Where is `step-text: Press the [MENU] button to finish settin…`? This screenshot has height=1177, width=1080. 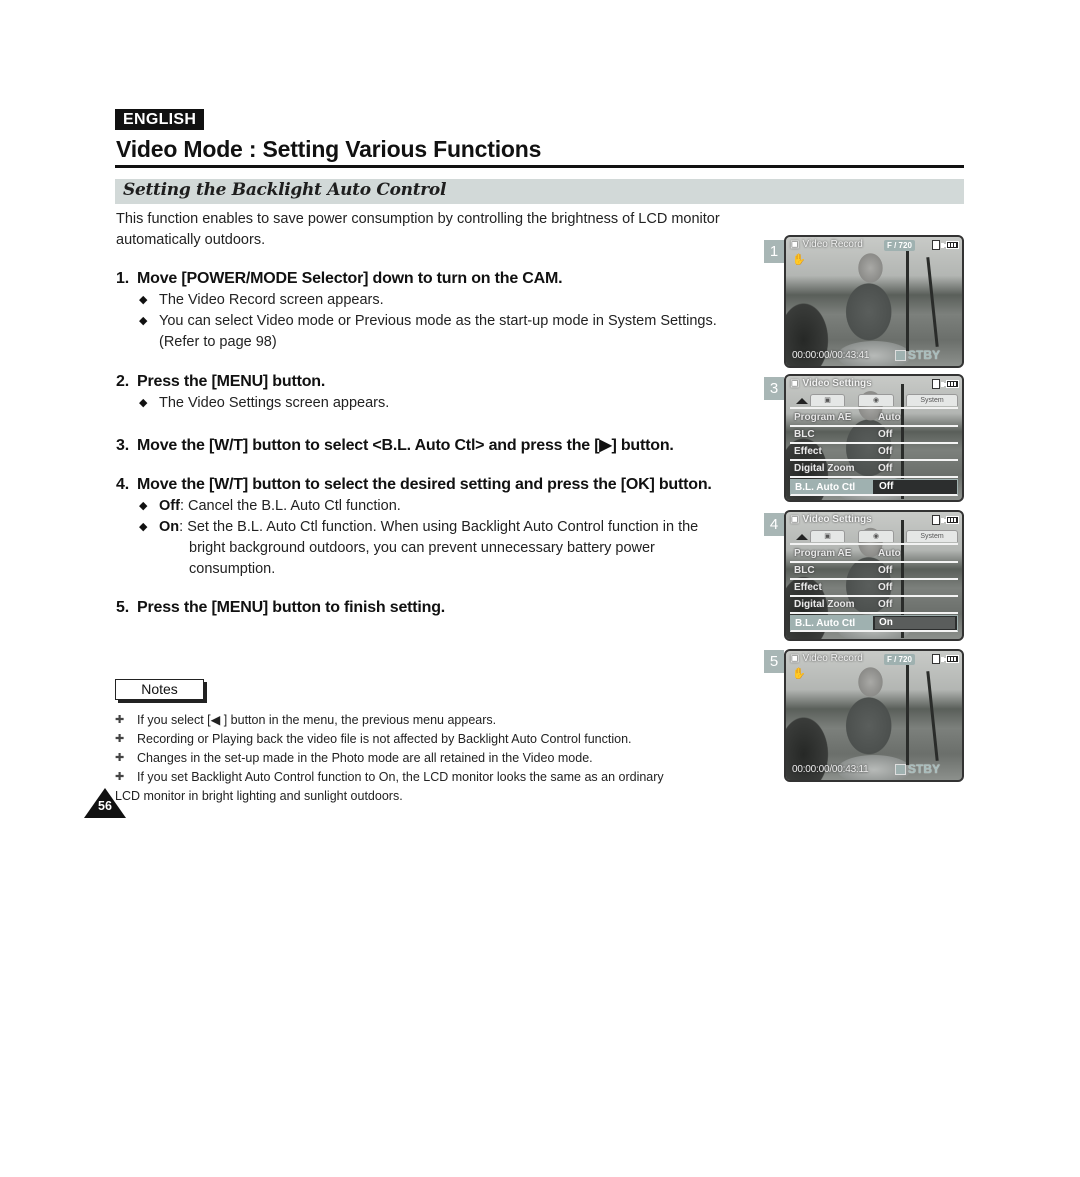 step-text: Press the [MENU] button to finish settin… is located at coordinates (291, 607).